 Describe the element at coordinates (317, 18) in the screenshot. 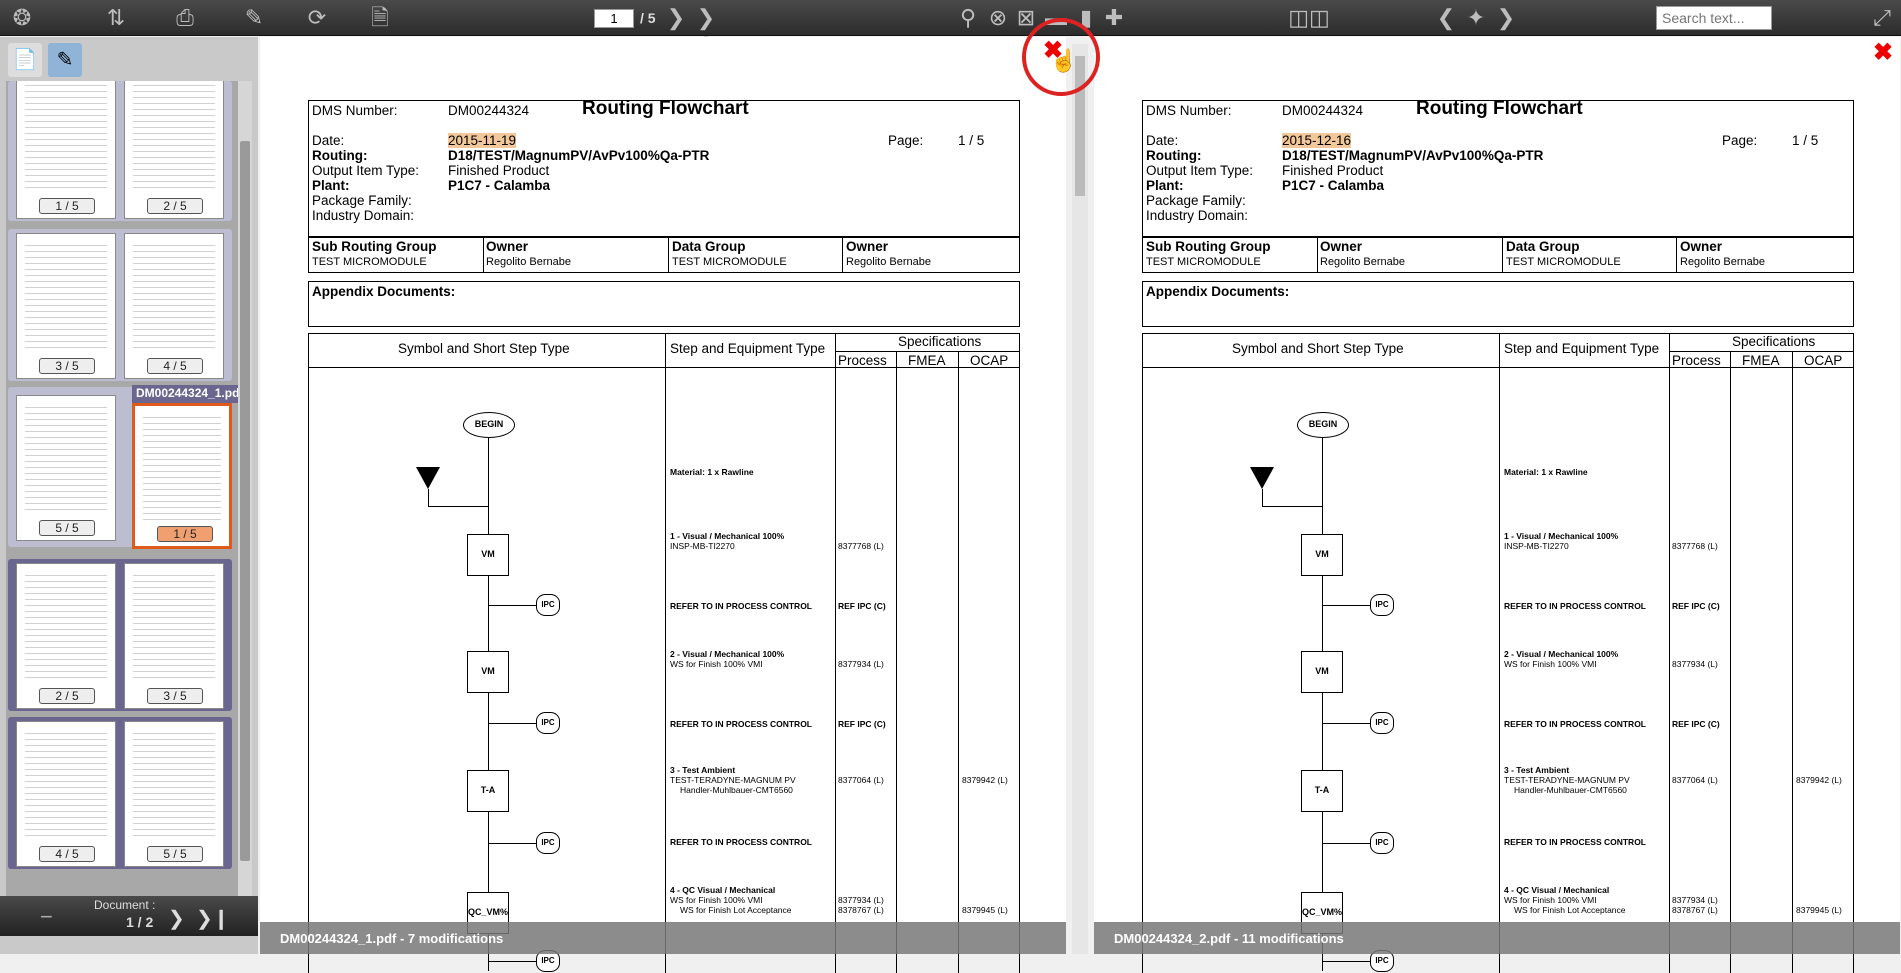

I see `sync-icon: ⟳` at that location.